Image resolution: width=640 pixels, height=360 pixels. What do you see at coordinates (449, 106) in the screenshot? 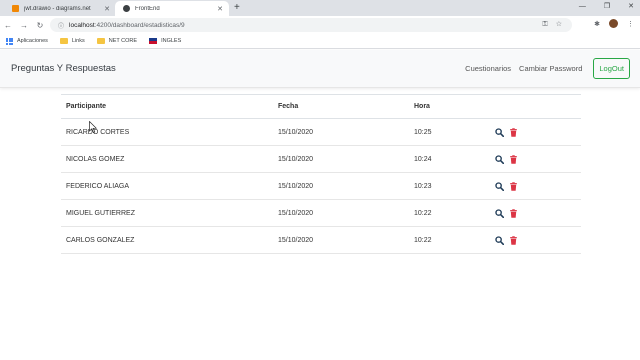
I see `header-hora: Hora` at bounding box center [449, 106].